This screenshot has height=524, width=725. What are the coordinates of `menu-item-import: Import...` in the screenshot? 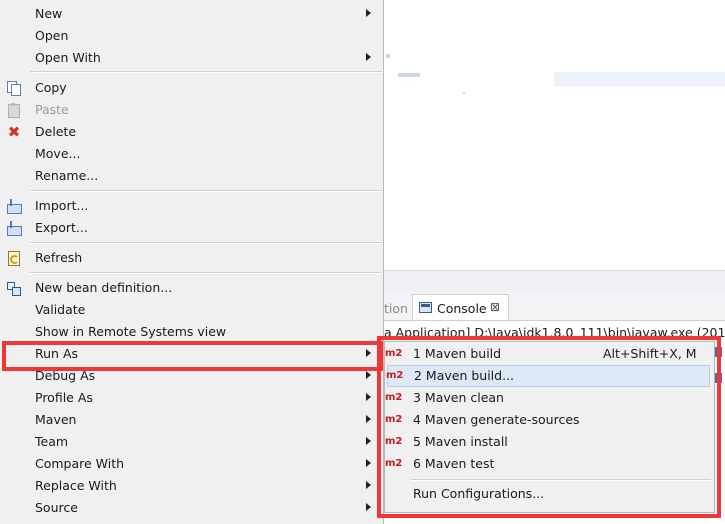 It's located at (191, 206).